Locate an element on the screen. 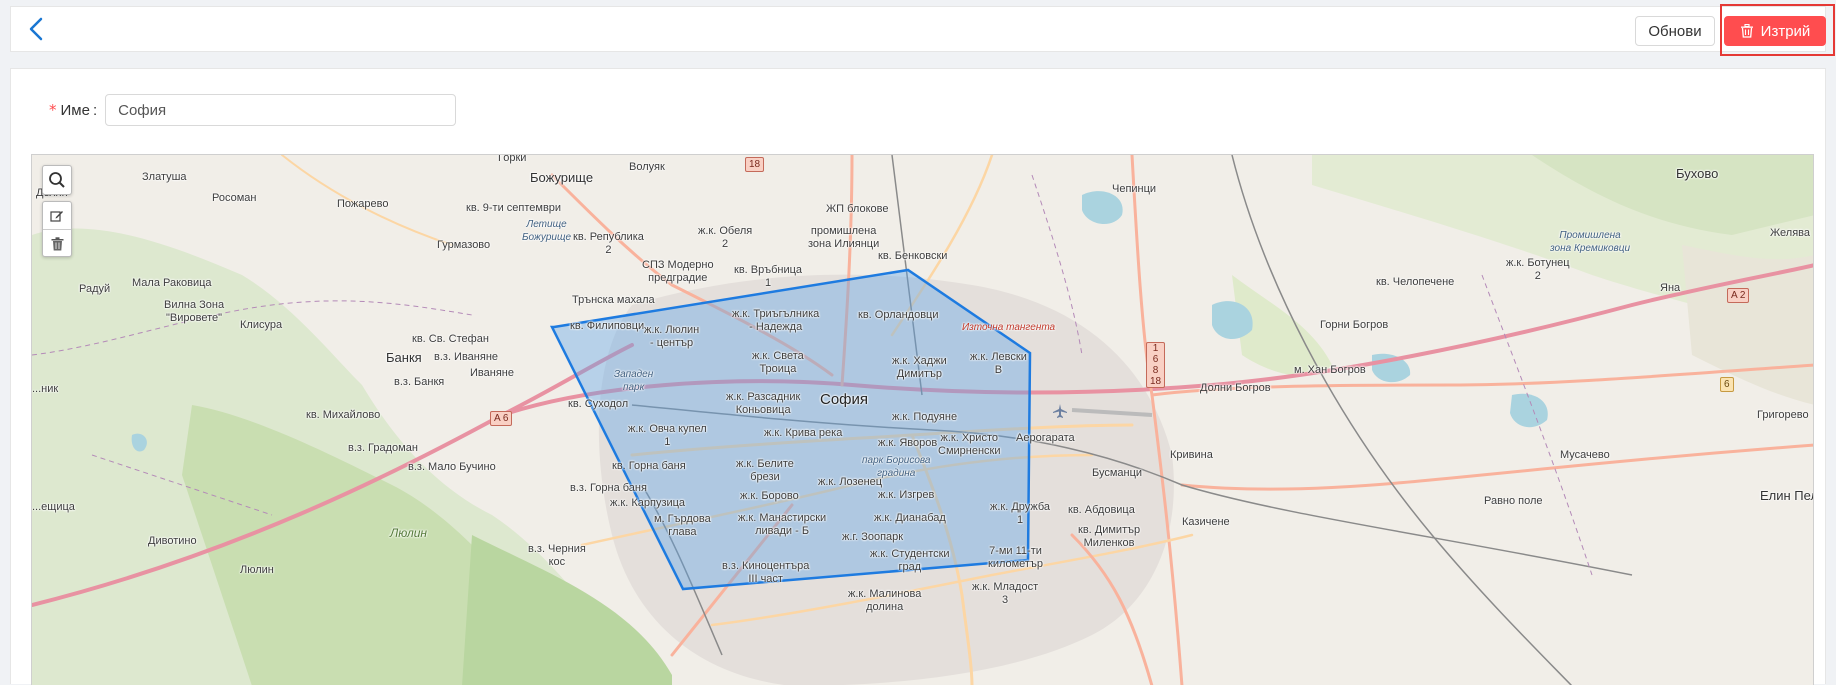 The height and width of the screenshot is (685, 1836). map-label: кв. 9-ти септември is located at coordinates (514, 208).